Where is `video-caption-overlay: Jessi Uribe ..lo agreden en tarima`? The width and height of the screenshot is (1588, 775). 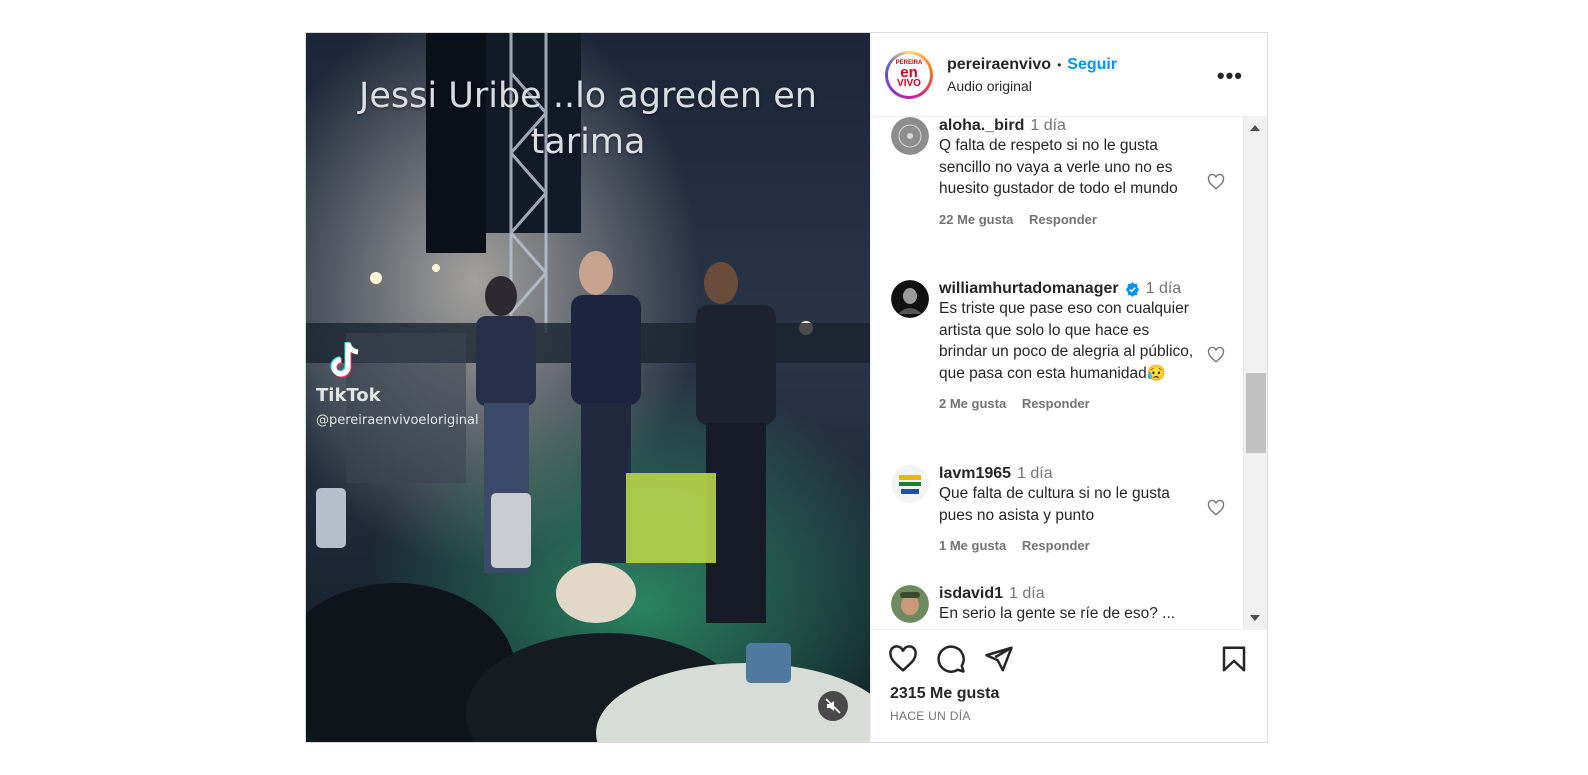 video-caption-overlay: Jessi Uribe ..lo agreden en tarima is located at coordinates (588, 119).